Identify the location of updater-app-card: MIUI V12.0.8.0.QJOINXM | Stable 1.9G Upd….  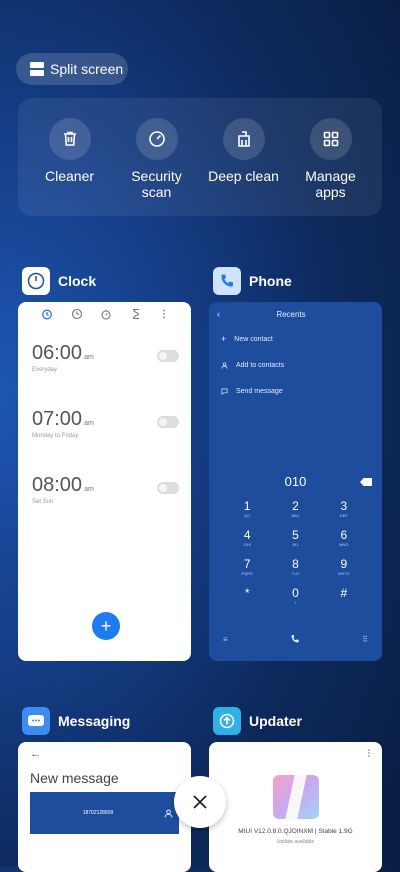
(295, 807).